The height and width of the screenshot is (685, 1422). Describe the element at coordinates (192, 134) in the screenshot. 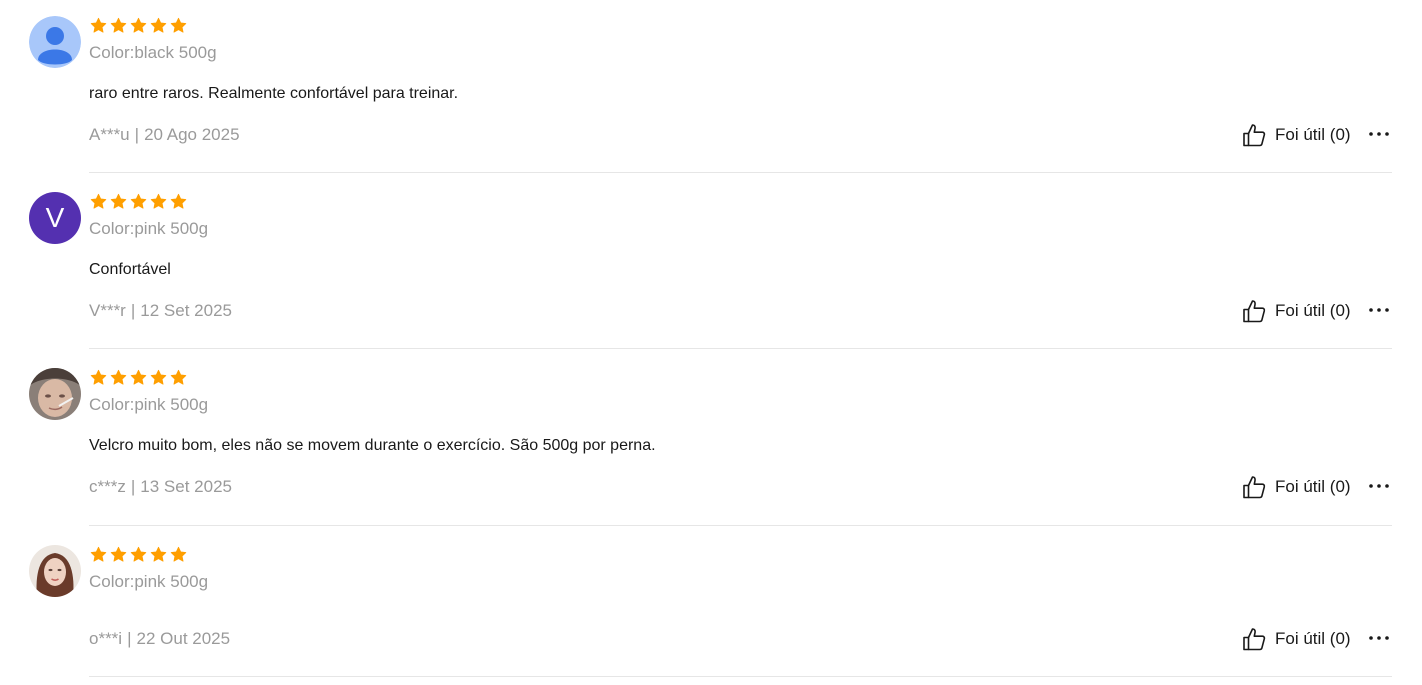

I see `review-date: 20 Ago 2025` at that location.